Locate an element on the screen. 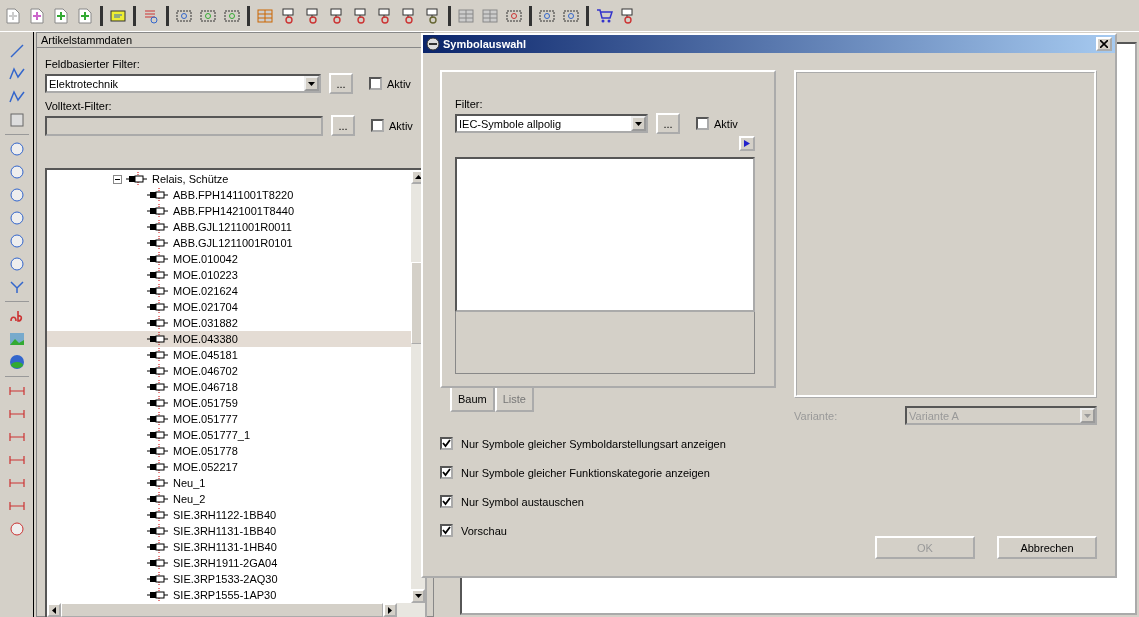 The height and width of the screenshot is (617, 1139). tree-item: SIE.3RH1911-2GA04 is located at coordinates (229, 563).